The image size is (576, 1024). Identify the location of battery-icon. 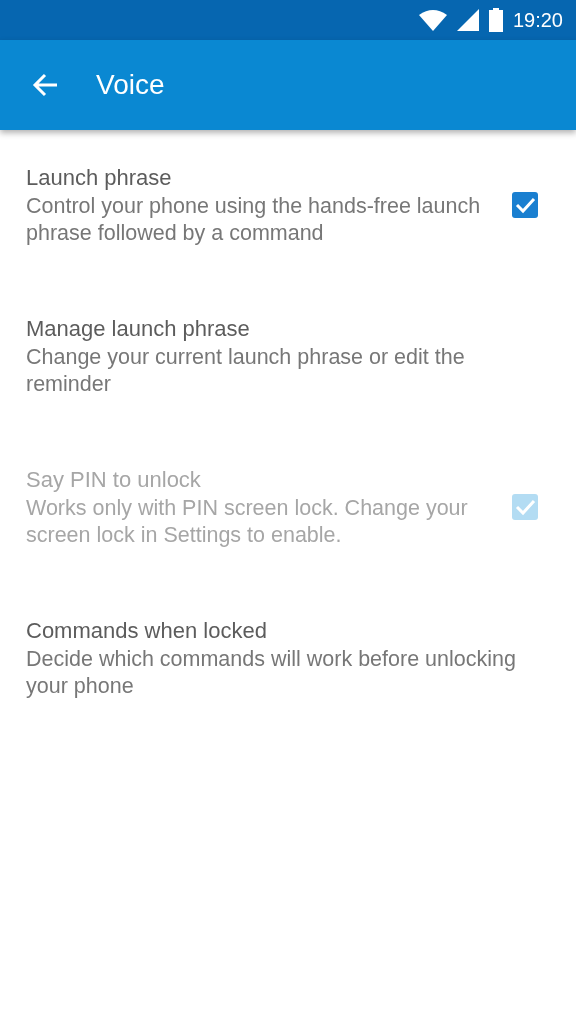
(495, 20).